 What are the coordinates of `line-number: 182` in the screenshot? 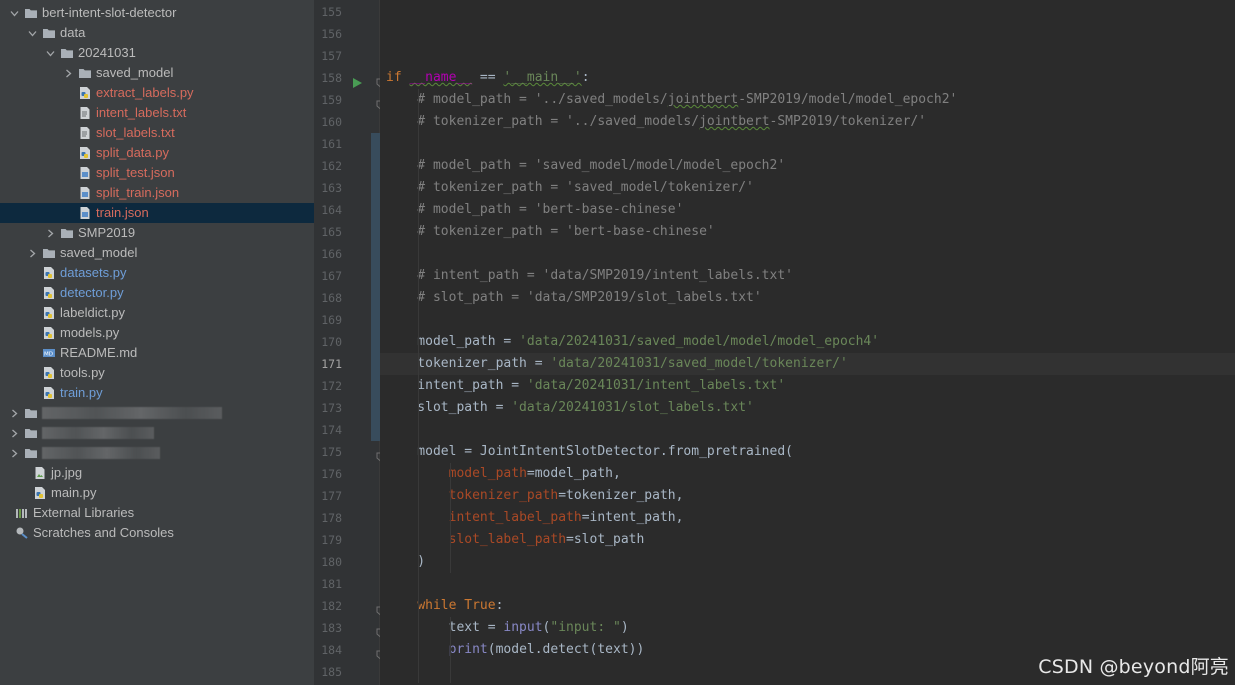 It's located at (331, 606).